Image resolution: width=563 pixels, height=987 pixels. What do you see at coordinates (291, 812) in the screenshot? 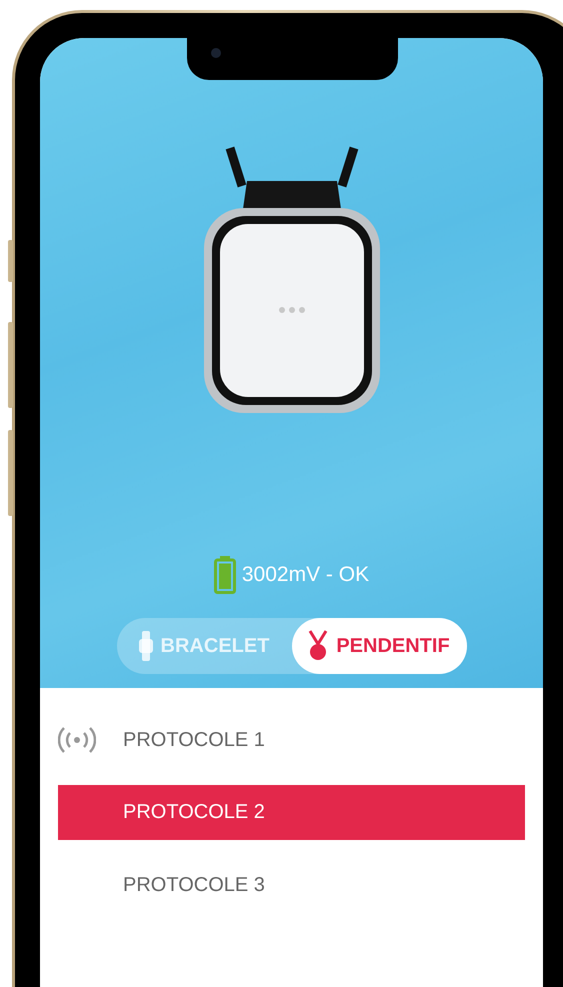
I see `protocol-item: PROTOCOLE 2` at bounding box center [291, 812].